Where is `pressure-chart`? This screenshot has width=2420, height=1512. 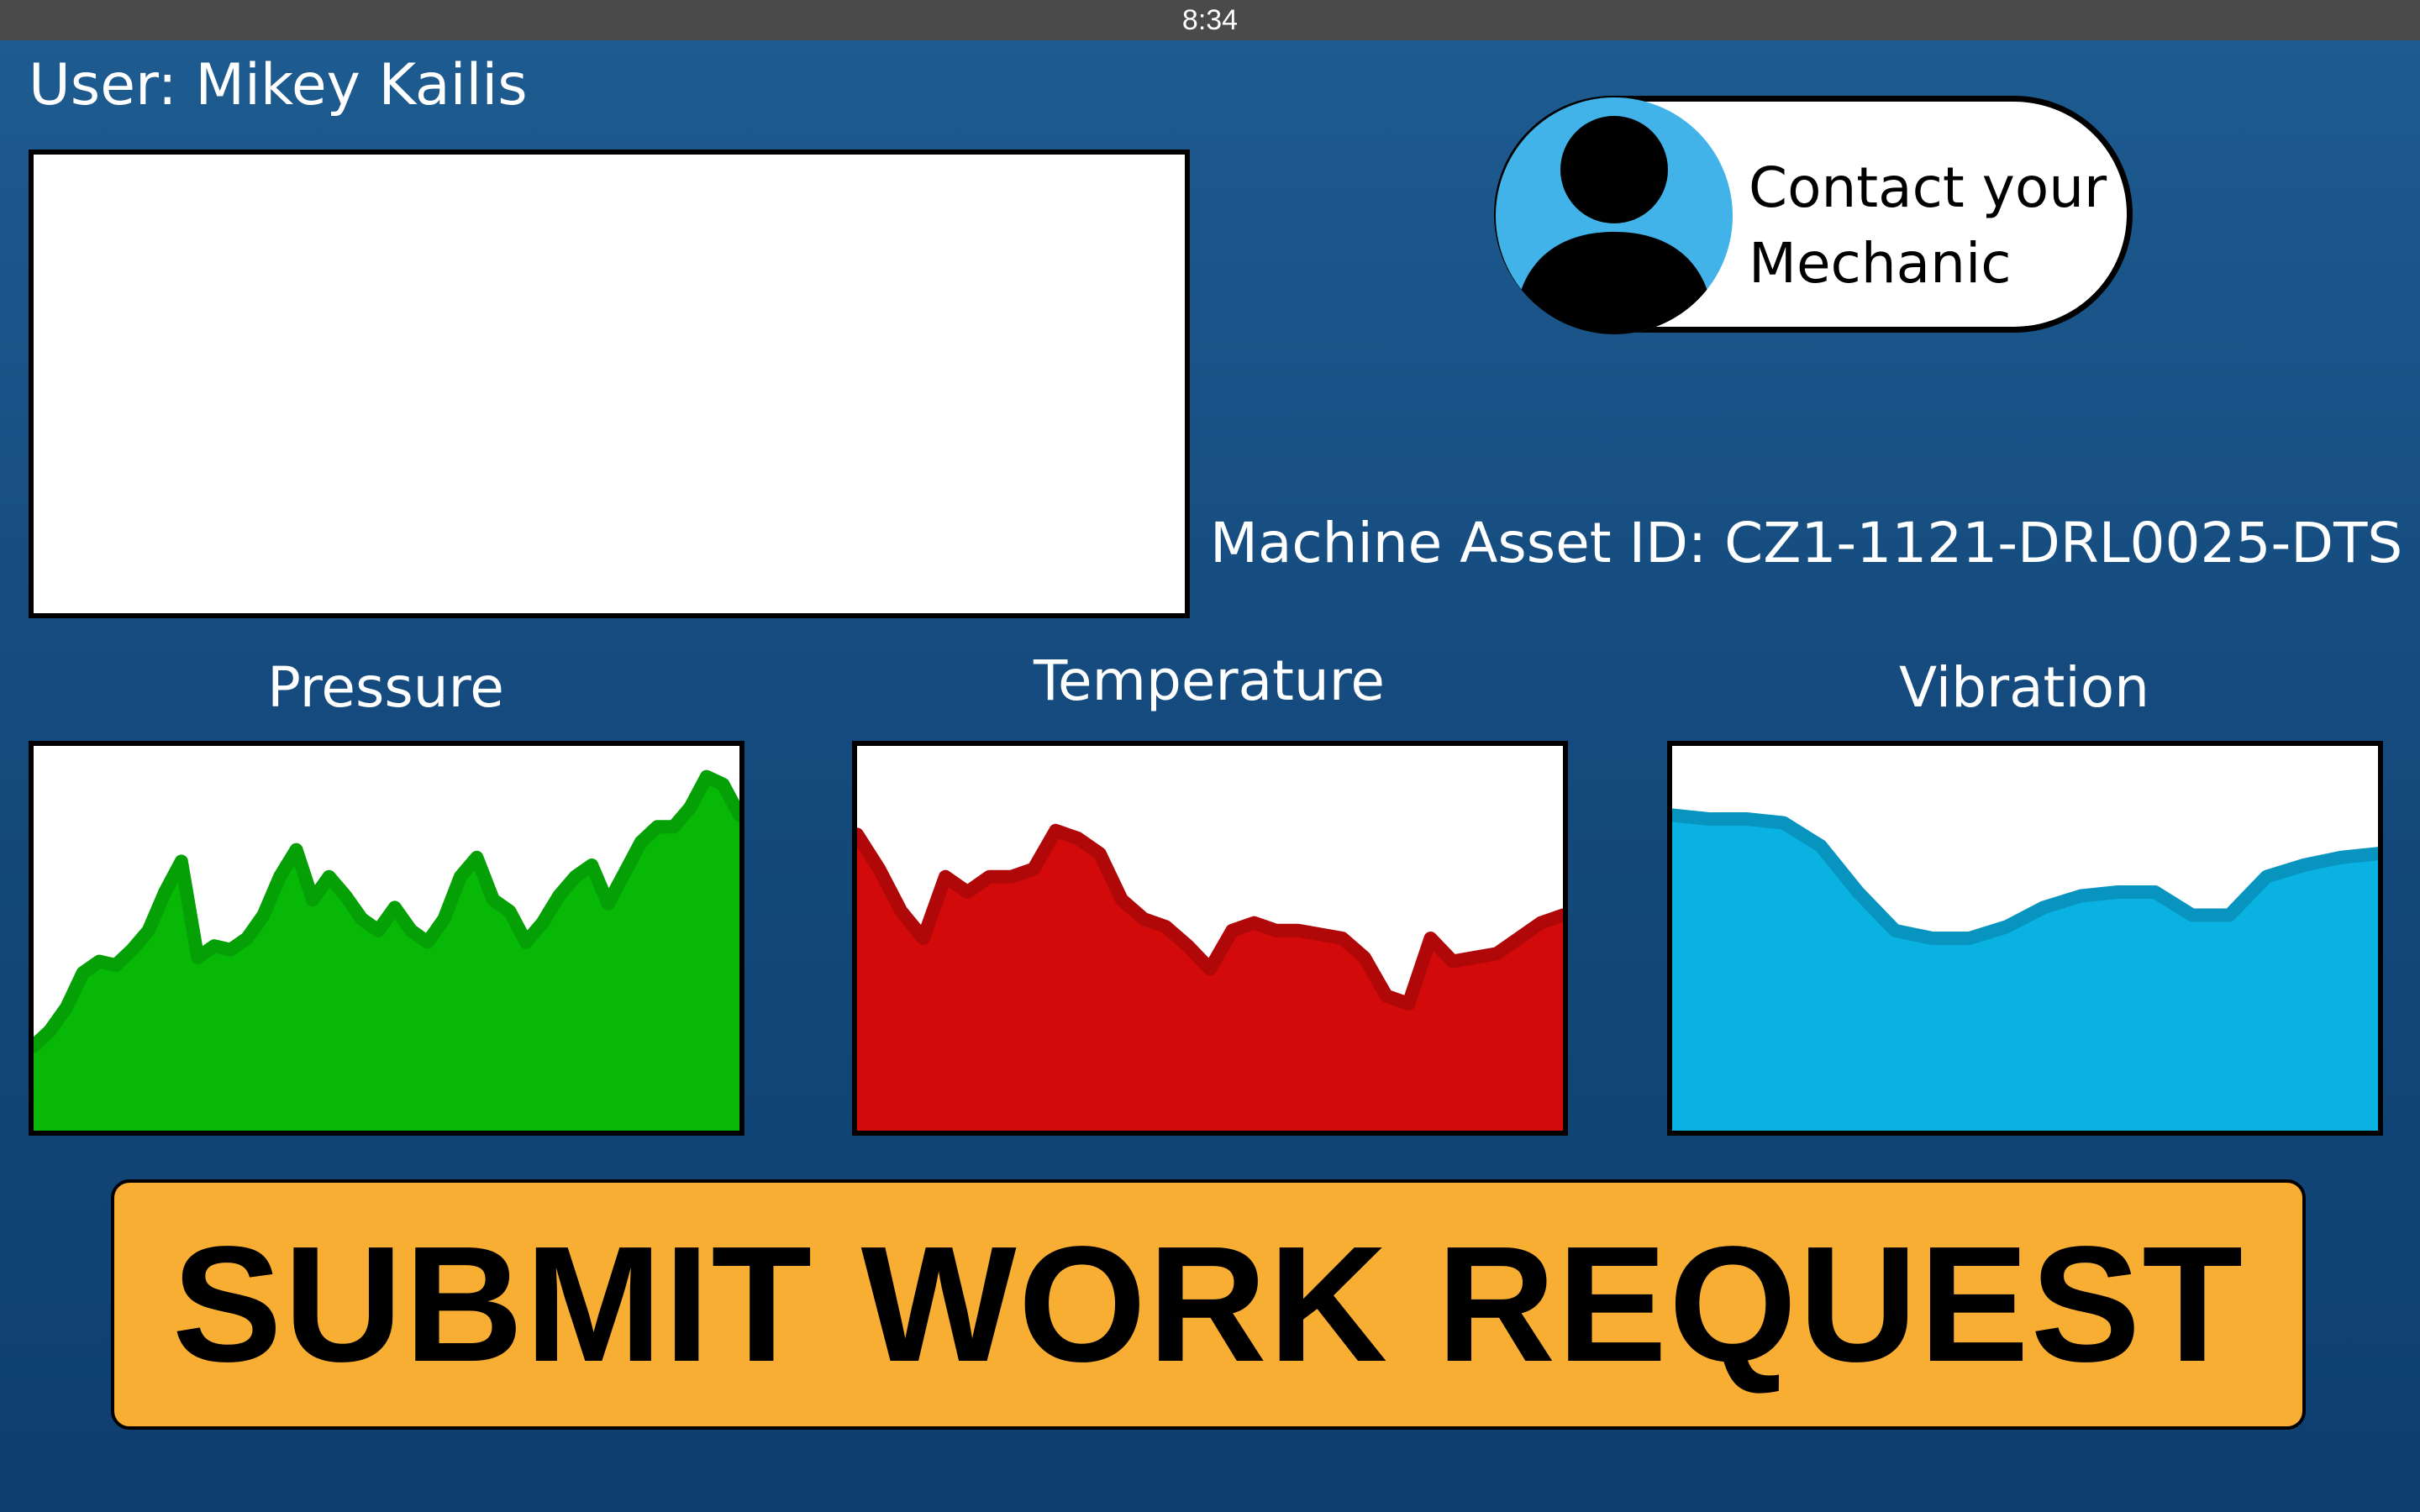 pressure-chart is located at coordinates (386, 938).